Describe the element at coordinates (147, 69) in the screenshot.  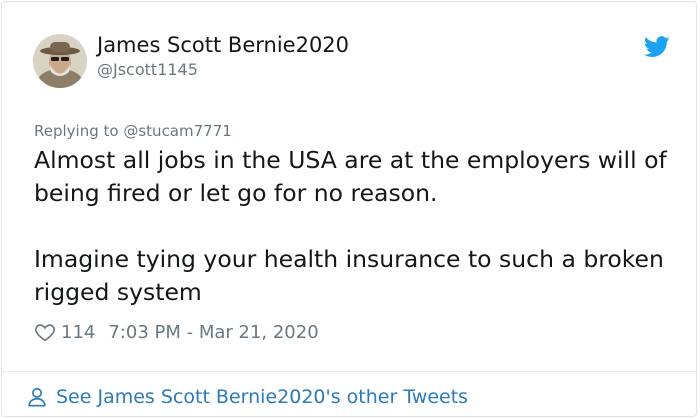
I see `author-handle: @Jscott1145` at that location.